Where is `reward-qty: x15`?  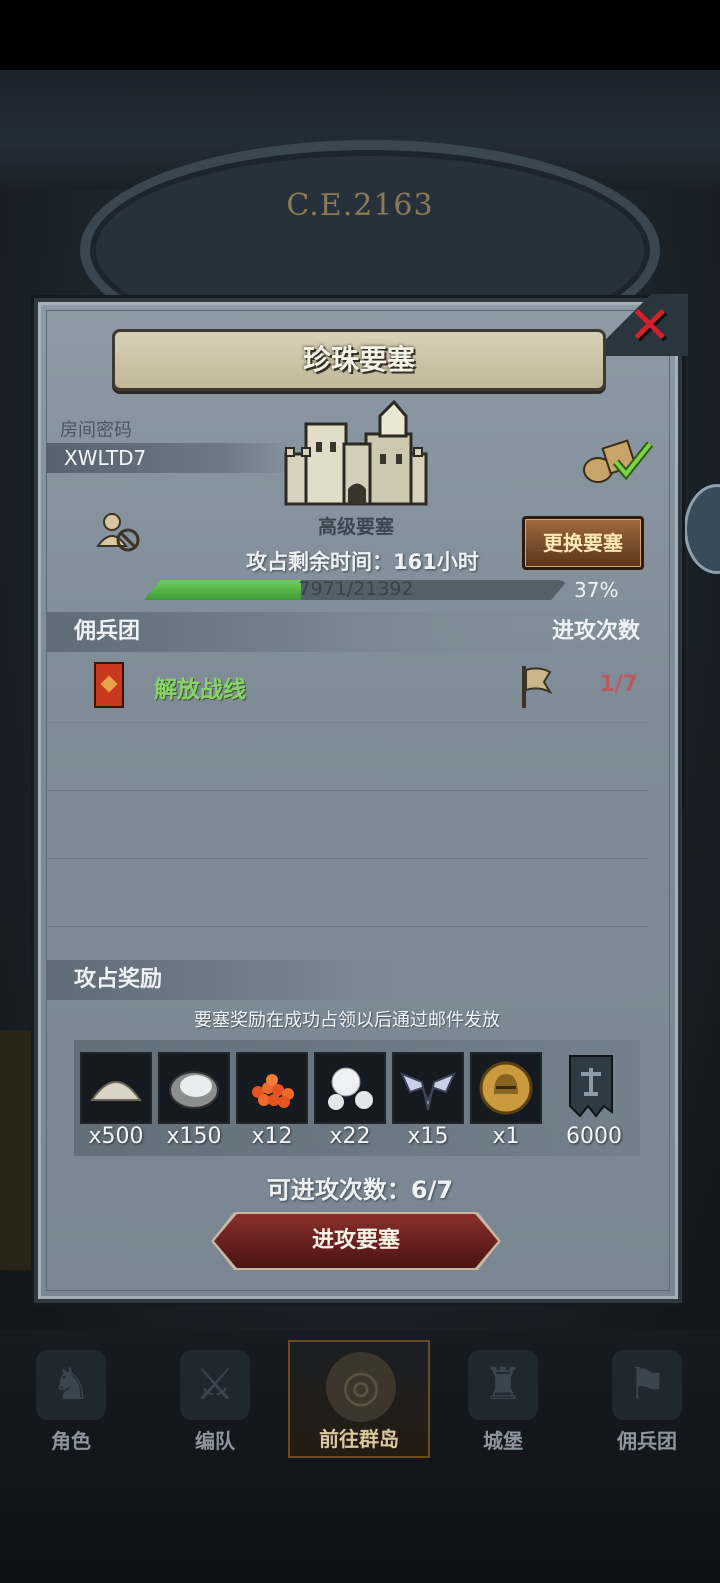
reward-qty: x15 is located at coordinates (428, 1136).